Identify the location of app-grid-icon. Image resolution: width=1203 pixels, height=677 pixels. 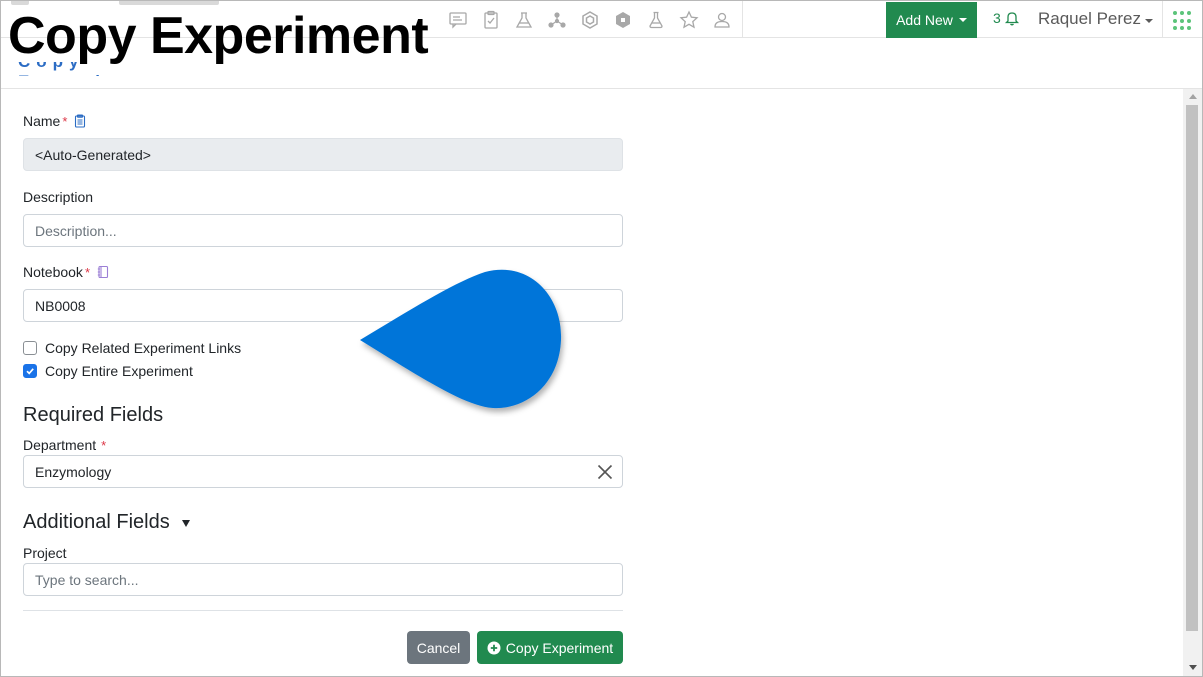
(1183, 21).